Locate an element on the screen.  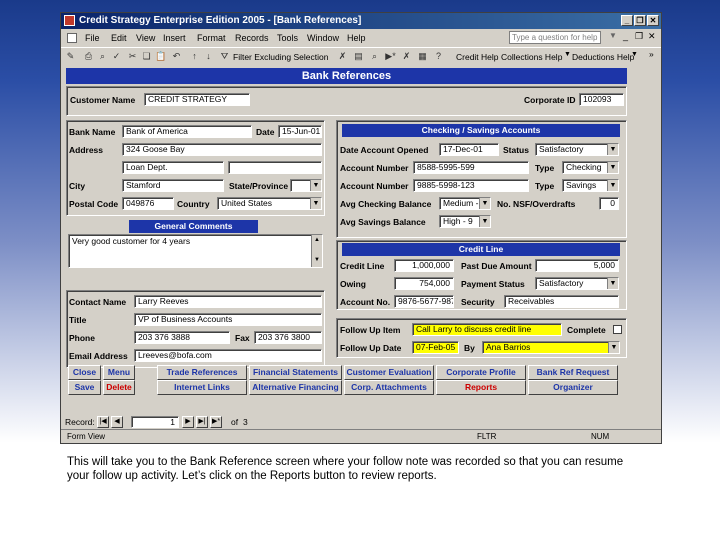
country-dropdown-icon: ▼ is located at coordinates (315, 203).